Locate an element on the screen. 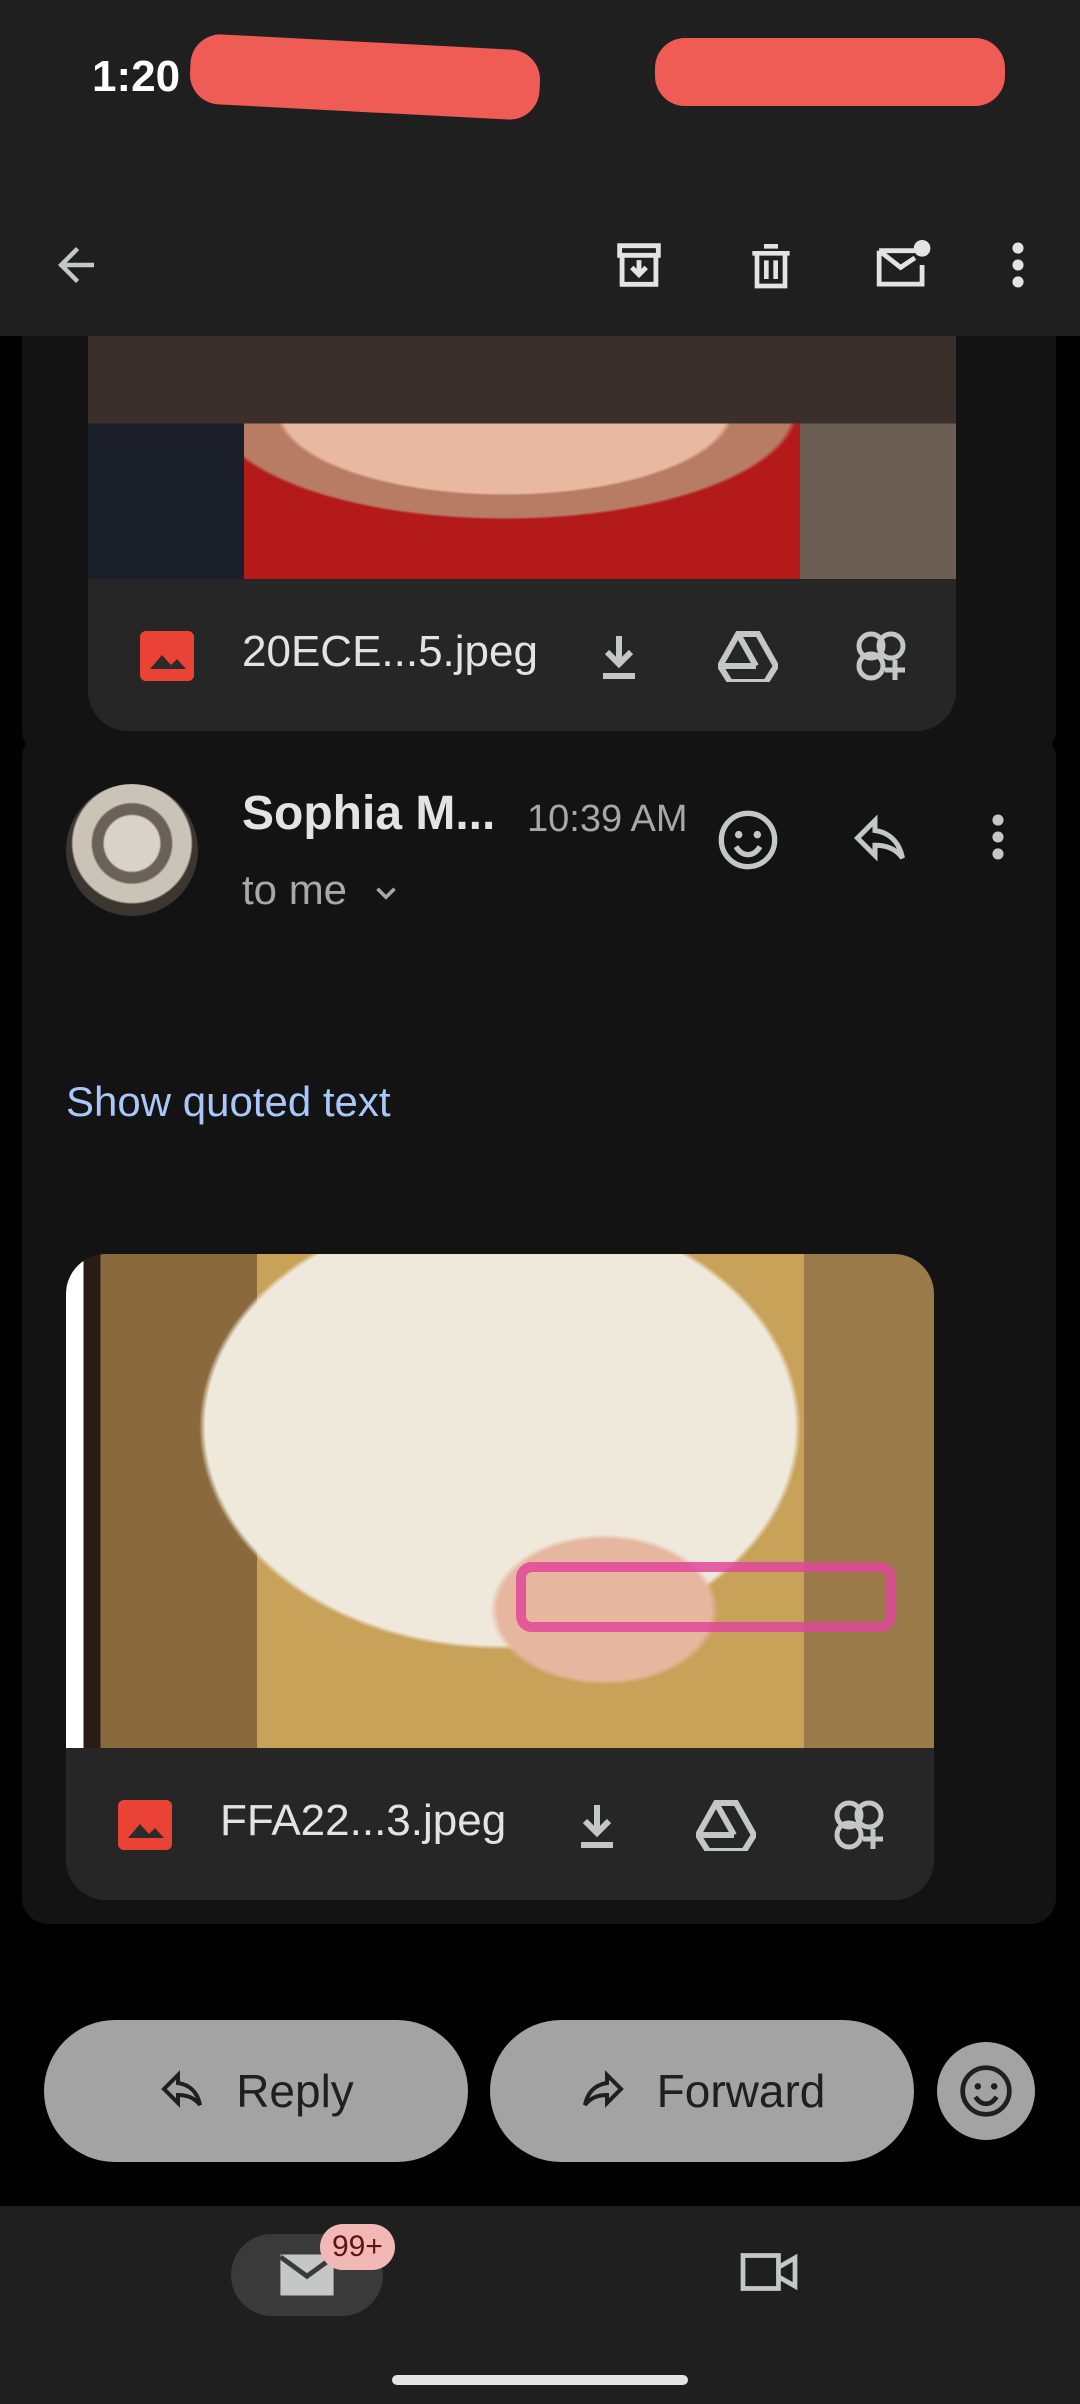 The image size is (1080, 2404). emoji-icon is located at coordinates (986, 2091).